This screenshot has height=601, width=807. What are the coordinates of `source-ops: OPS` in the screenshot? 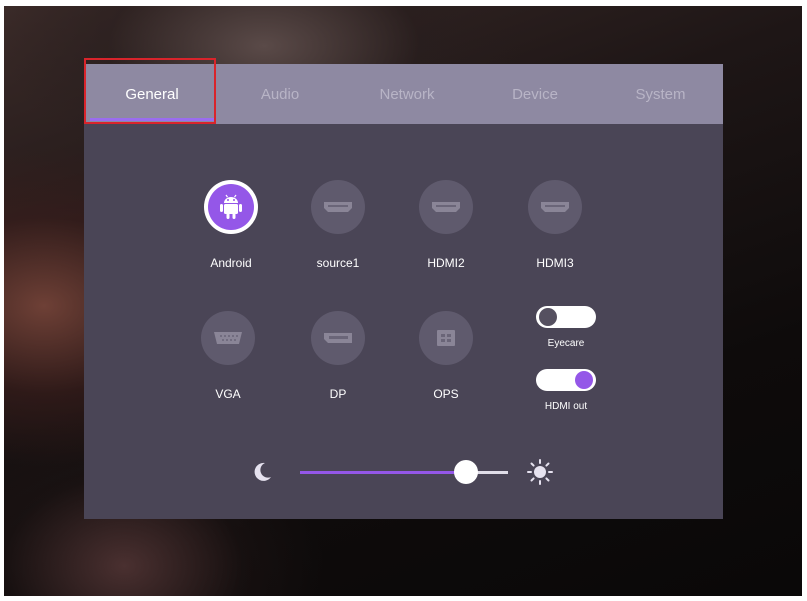 It's located at (446, 356).